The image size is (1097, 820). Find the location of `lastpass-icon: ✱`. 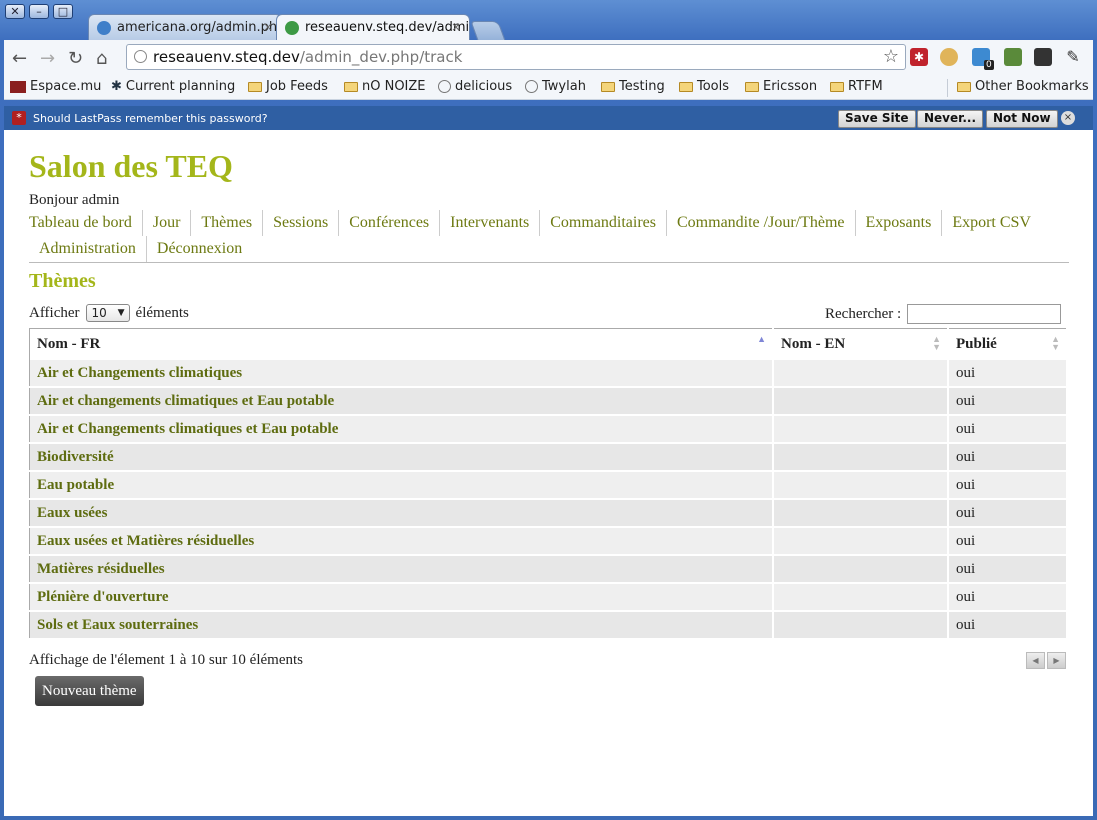

lastpass-icon: ✱ is located at coordinates (919, 57).